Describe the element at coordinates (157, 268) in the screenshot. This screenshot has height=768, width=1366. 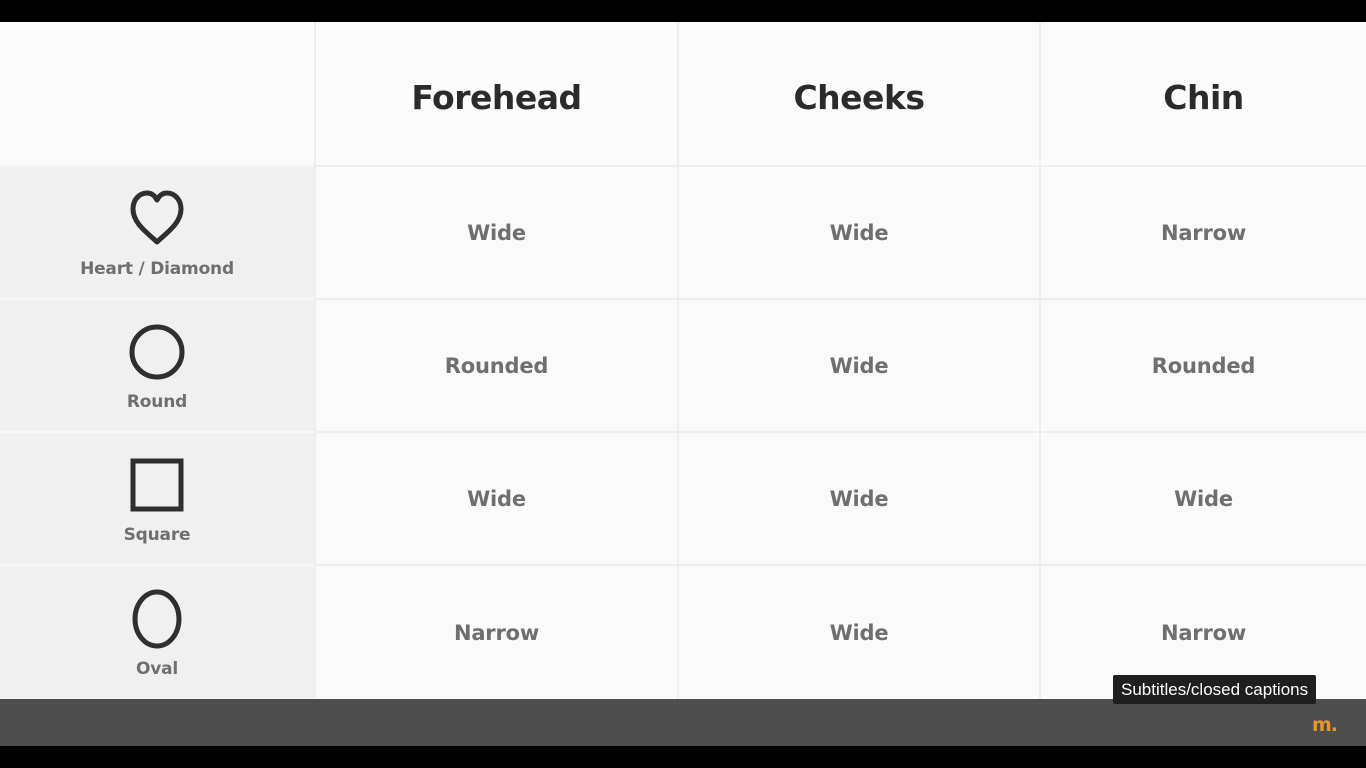
I see `shape-label: Heart / Diamond` at that location.